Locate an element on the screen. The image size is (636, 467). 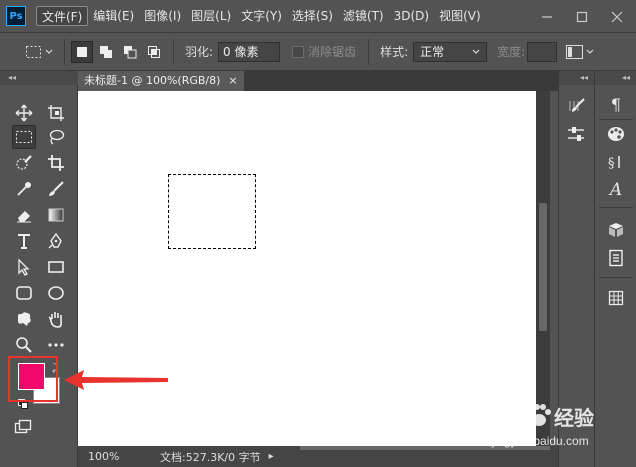
status-menu-arrow-icon: ▸ is located at coordinates (271, 456).